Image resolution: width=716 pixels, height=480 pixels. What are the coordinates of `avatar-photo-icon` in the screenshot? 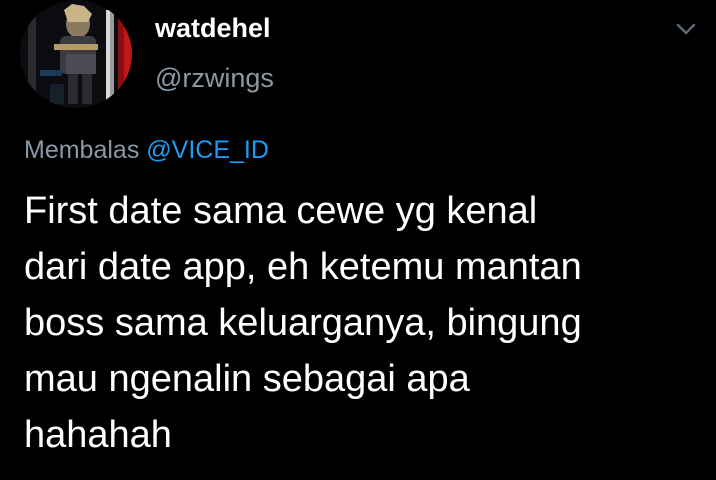 It's located at (76, 54).